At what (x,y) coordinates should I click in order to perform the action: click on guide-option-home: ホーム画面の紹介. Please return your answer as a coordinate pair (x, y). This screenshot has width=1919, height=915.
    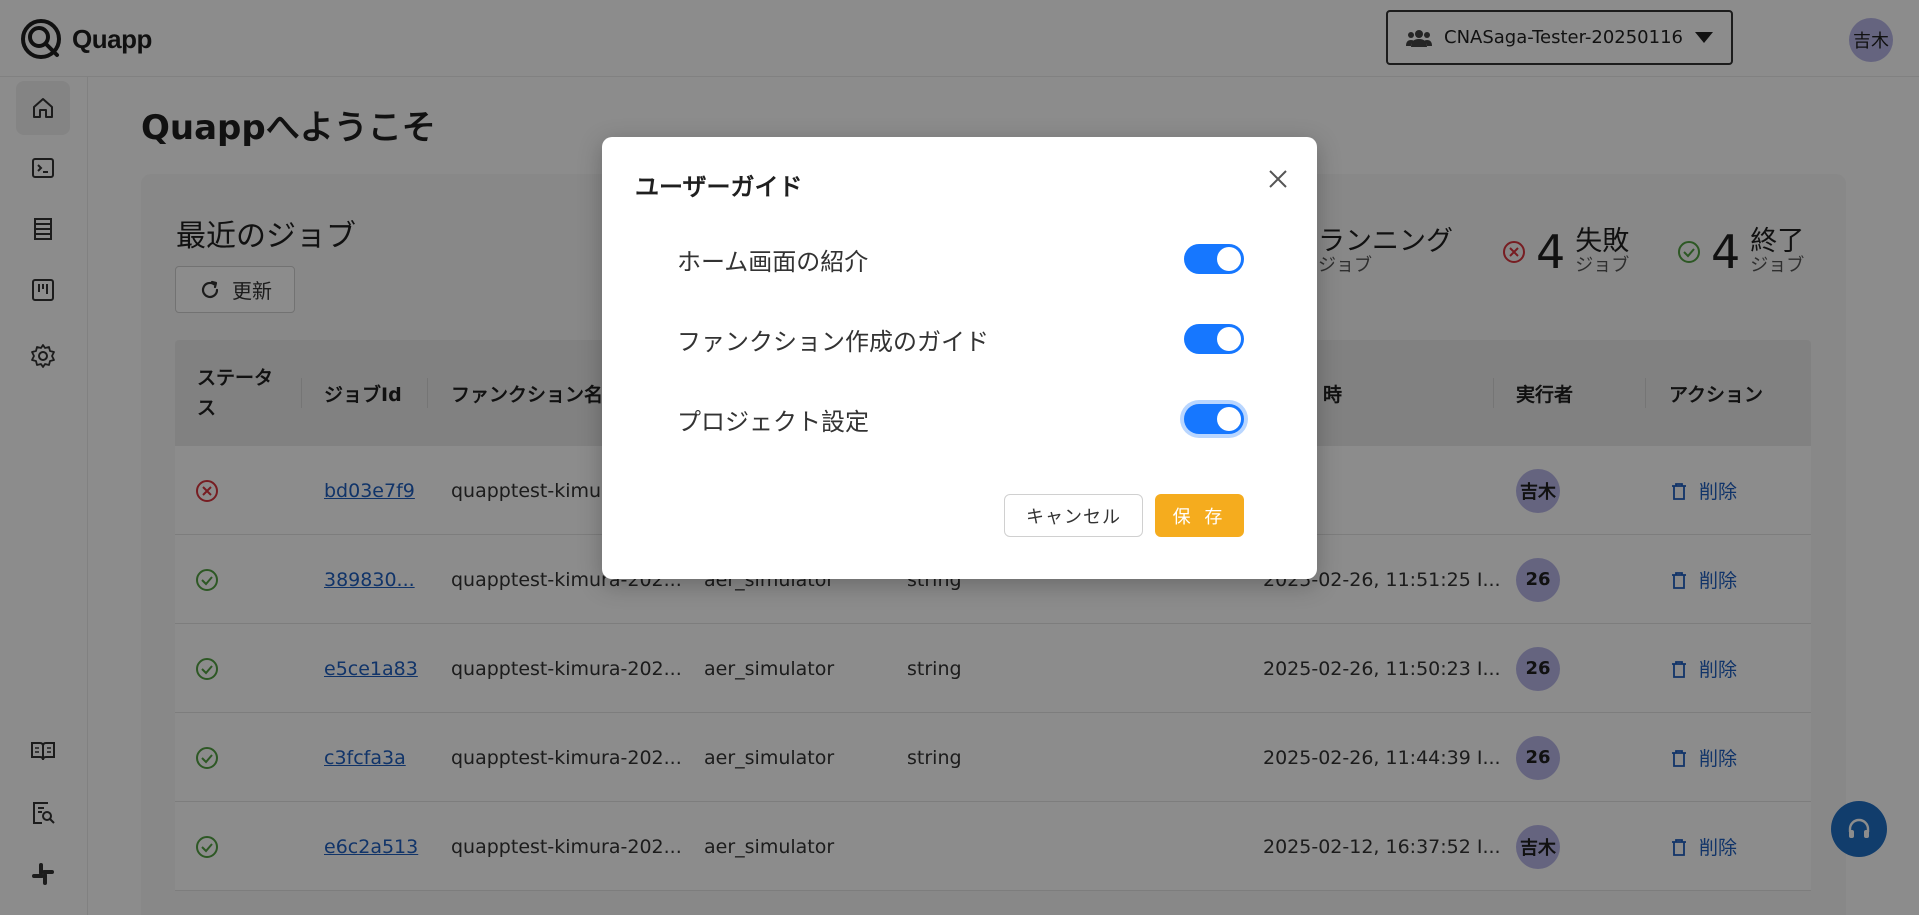
    Looking at the image, I should click on (960, 259).